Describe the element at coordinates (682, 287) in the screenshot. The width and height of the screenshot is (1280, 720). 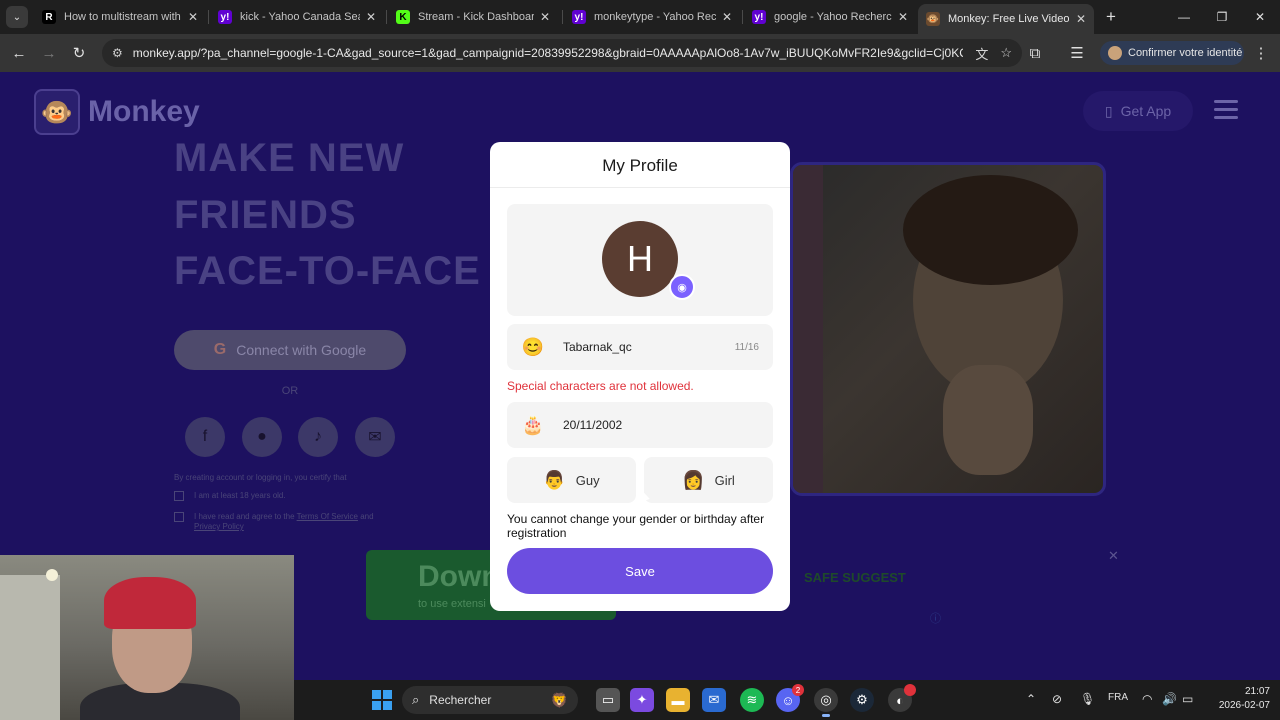
I see `camera-icon: ◉` at that location.